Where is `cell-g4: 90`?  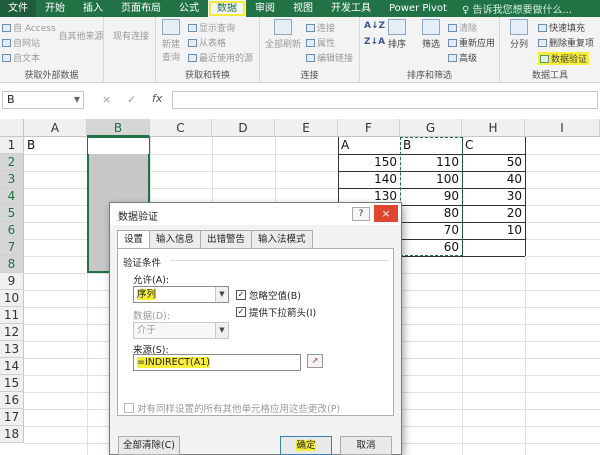
cell-g4: 90 is located at coordinates (431, 196).